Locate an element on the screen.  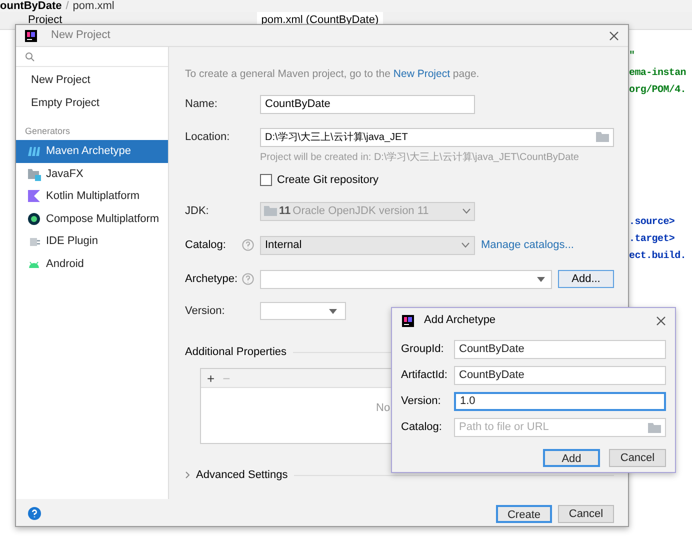
field-label: GroupId: is located at coordinates (423, 350).